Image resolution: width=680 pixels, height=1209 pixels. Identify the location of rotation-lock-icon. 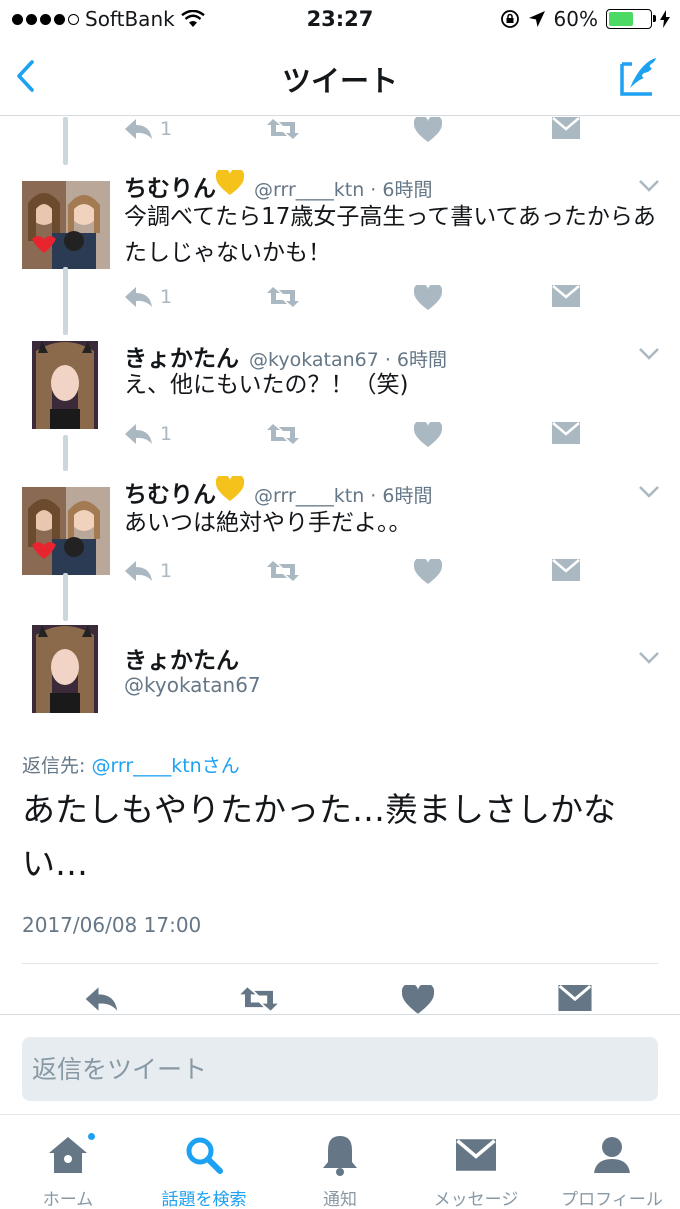
(509, 19).